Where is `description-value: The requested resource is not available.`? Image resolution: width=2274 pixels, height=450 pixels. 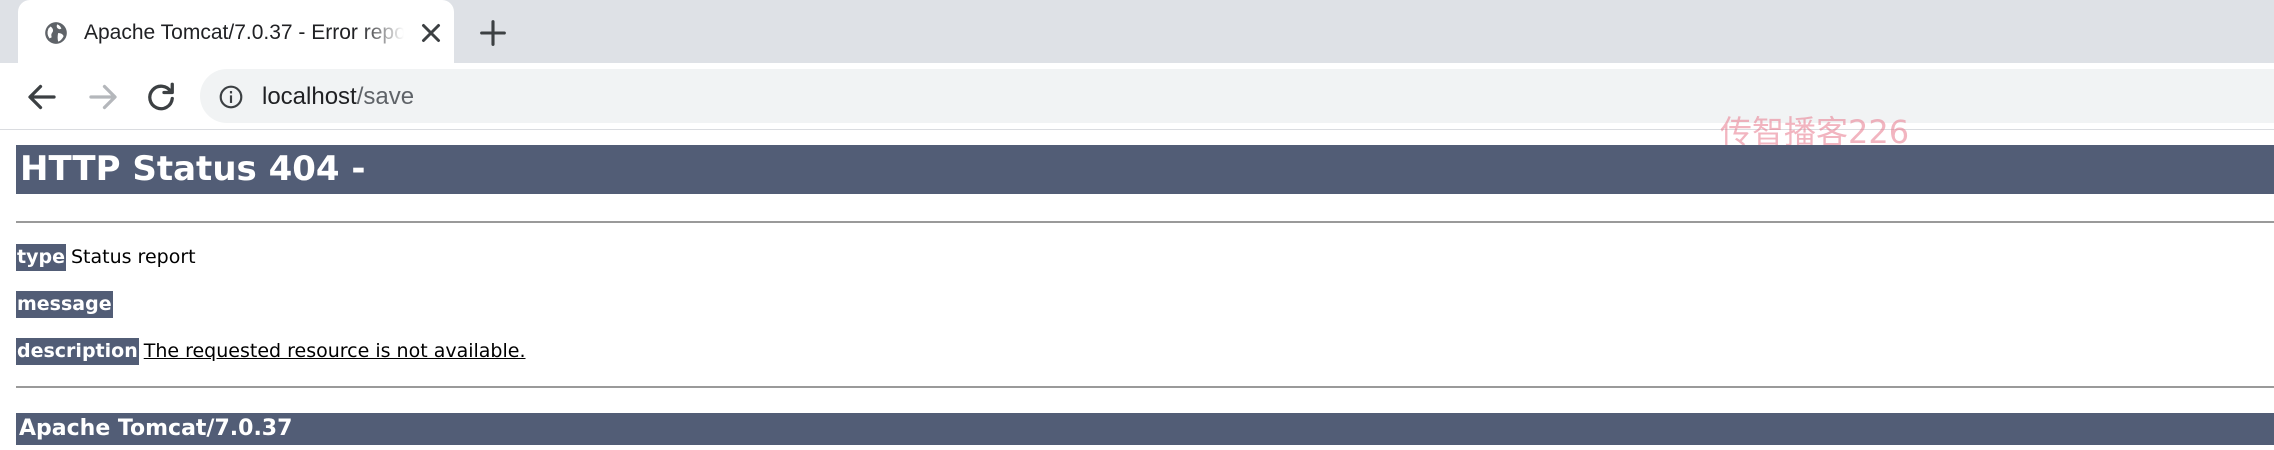
description-value: The requested resource is not available. is located at coordinates (334, 351).